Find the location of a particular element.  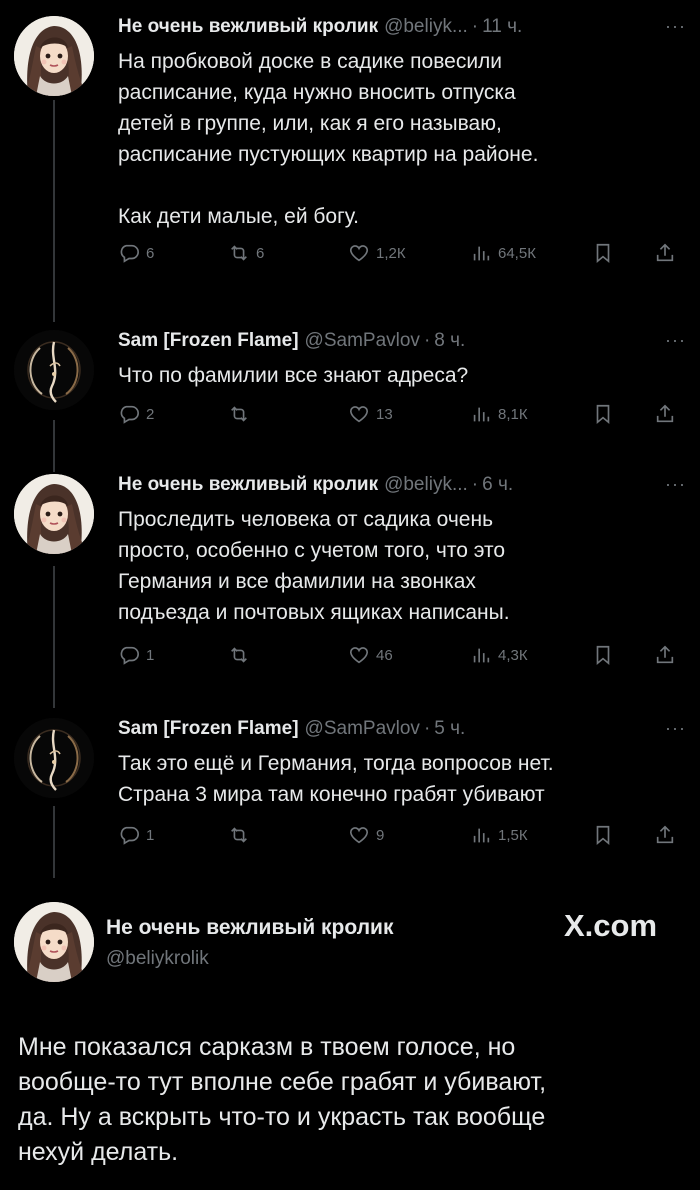

like-button: 46 is located at coordinates (370, 655).